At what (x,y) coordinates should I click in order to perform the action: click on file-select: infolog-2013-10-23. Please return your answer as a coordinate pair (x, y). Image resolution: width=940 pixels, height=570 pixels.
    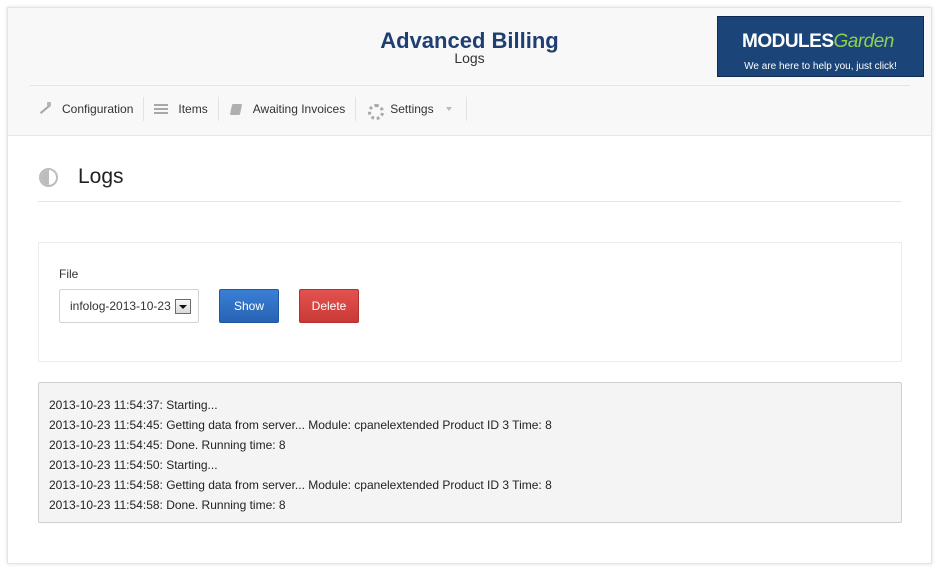
    Looking at the image, I should click on (129, 306).